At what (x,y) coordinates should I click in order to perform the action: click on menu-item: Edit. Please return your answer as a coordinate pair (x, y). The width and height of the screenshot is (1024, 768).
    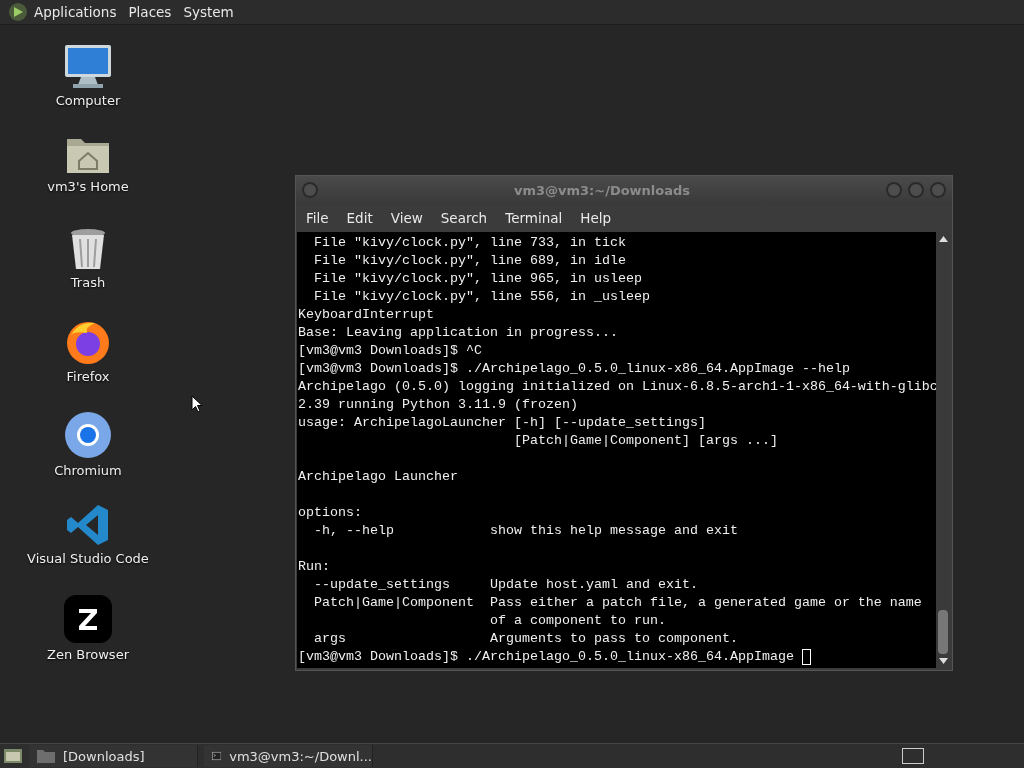
    Looking at the image, I should click on (359, 218).